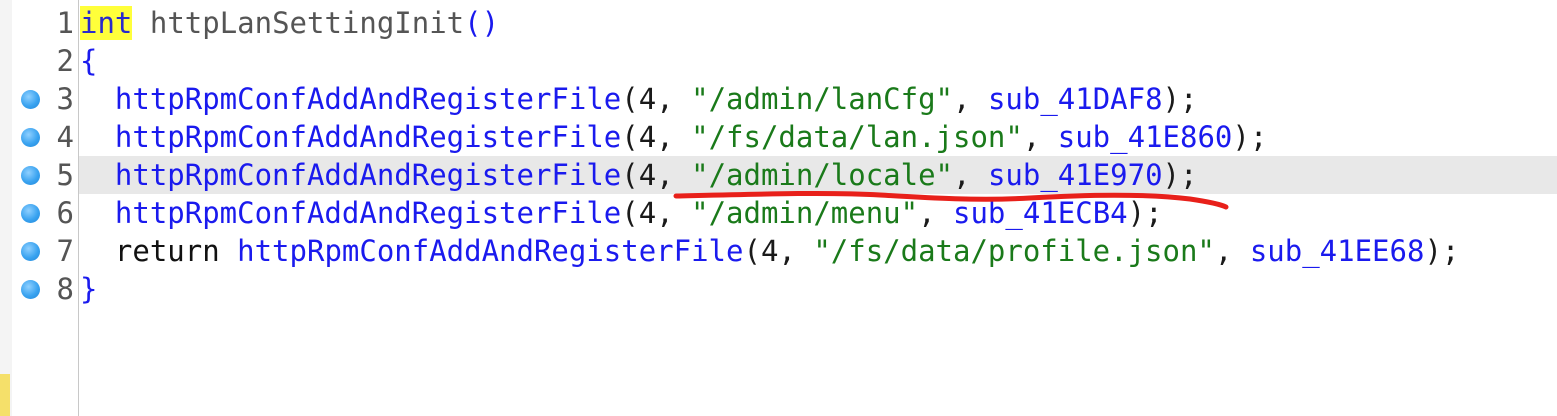 This screenshot has height=416, width=1557. Describe the element at coordinates (1145, 137) in the screenshot. I see `handler-name: sub_41E860` at that location.